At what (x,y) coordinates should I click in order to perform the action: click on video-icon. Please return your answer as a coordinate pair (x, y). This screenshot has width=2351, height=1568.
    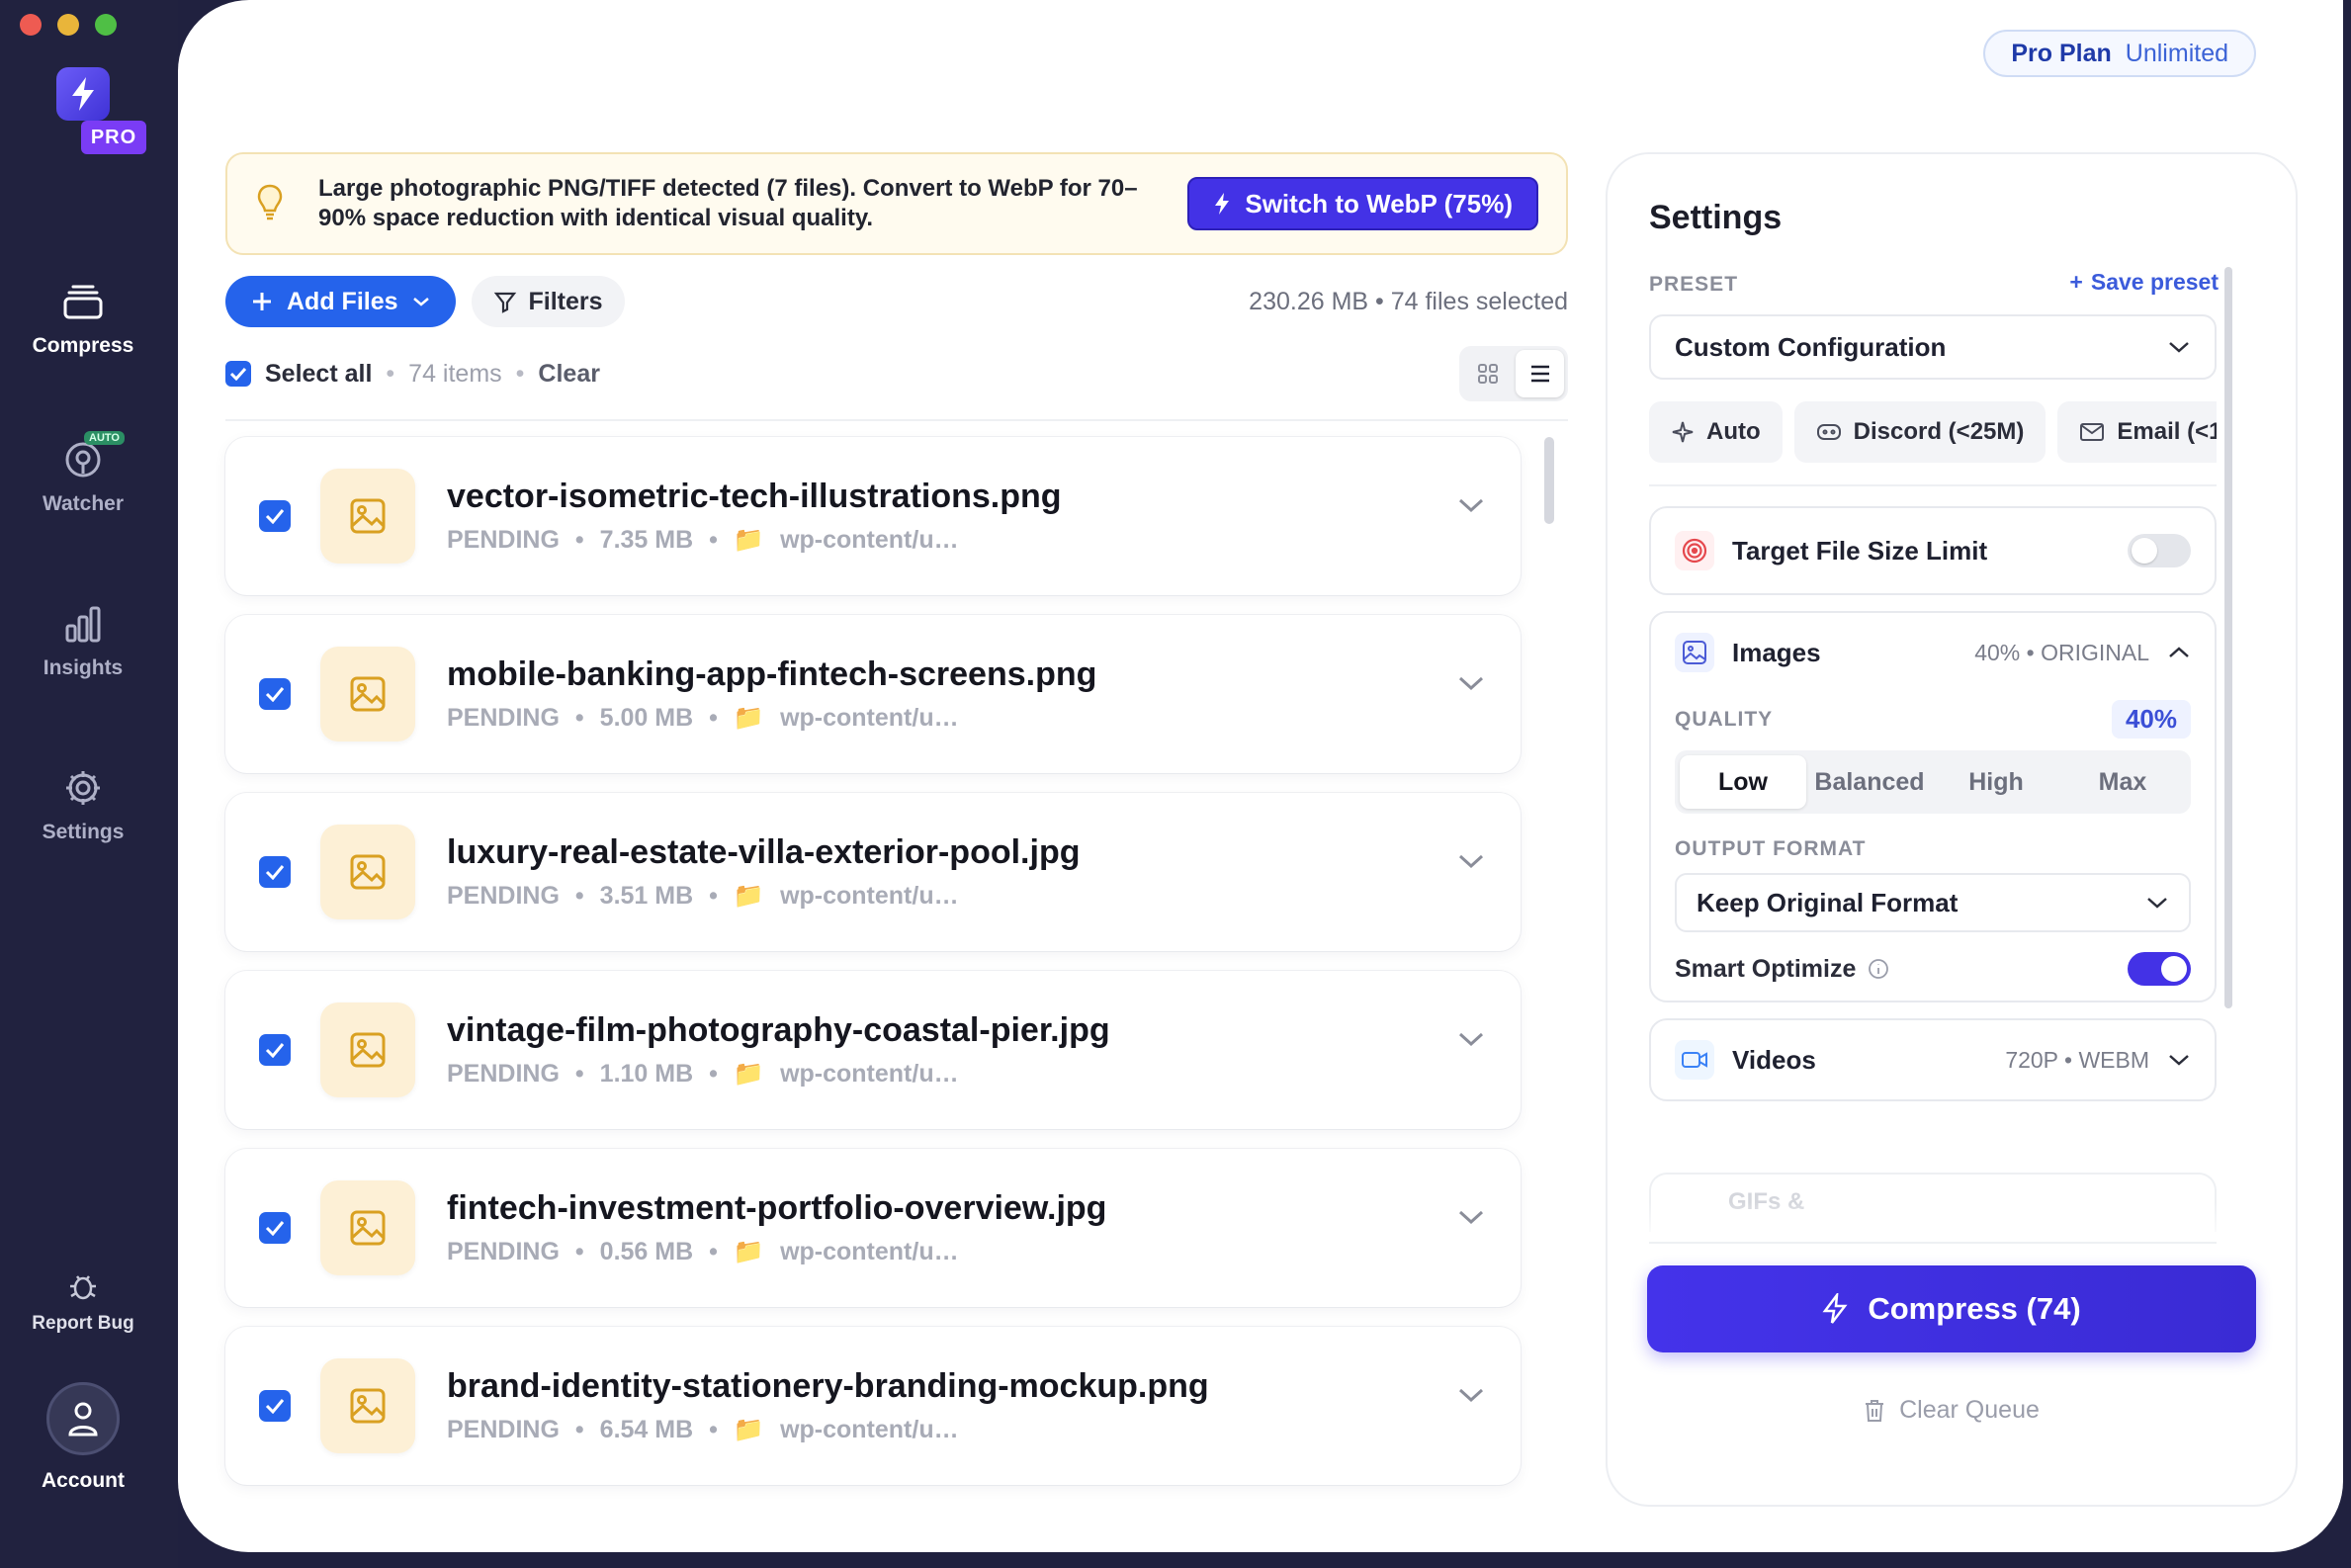
    Looking at the image, I should click on (1694, 1060).